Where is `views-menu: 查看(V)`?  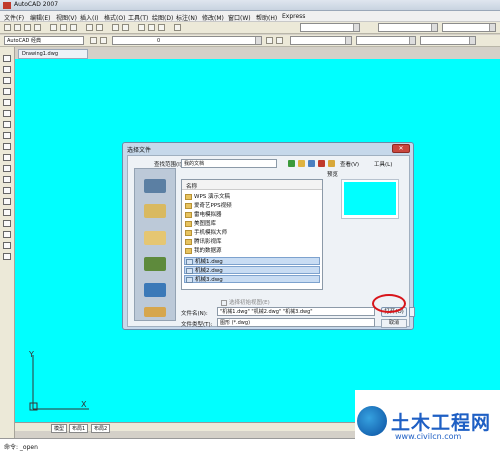 views-menu: 查看(V) is located at coordinates (349, 164).